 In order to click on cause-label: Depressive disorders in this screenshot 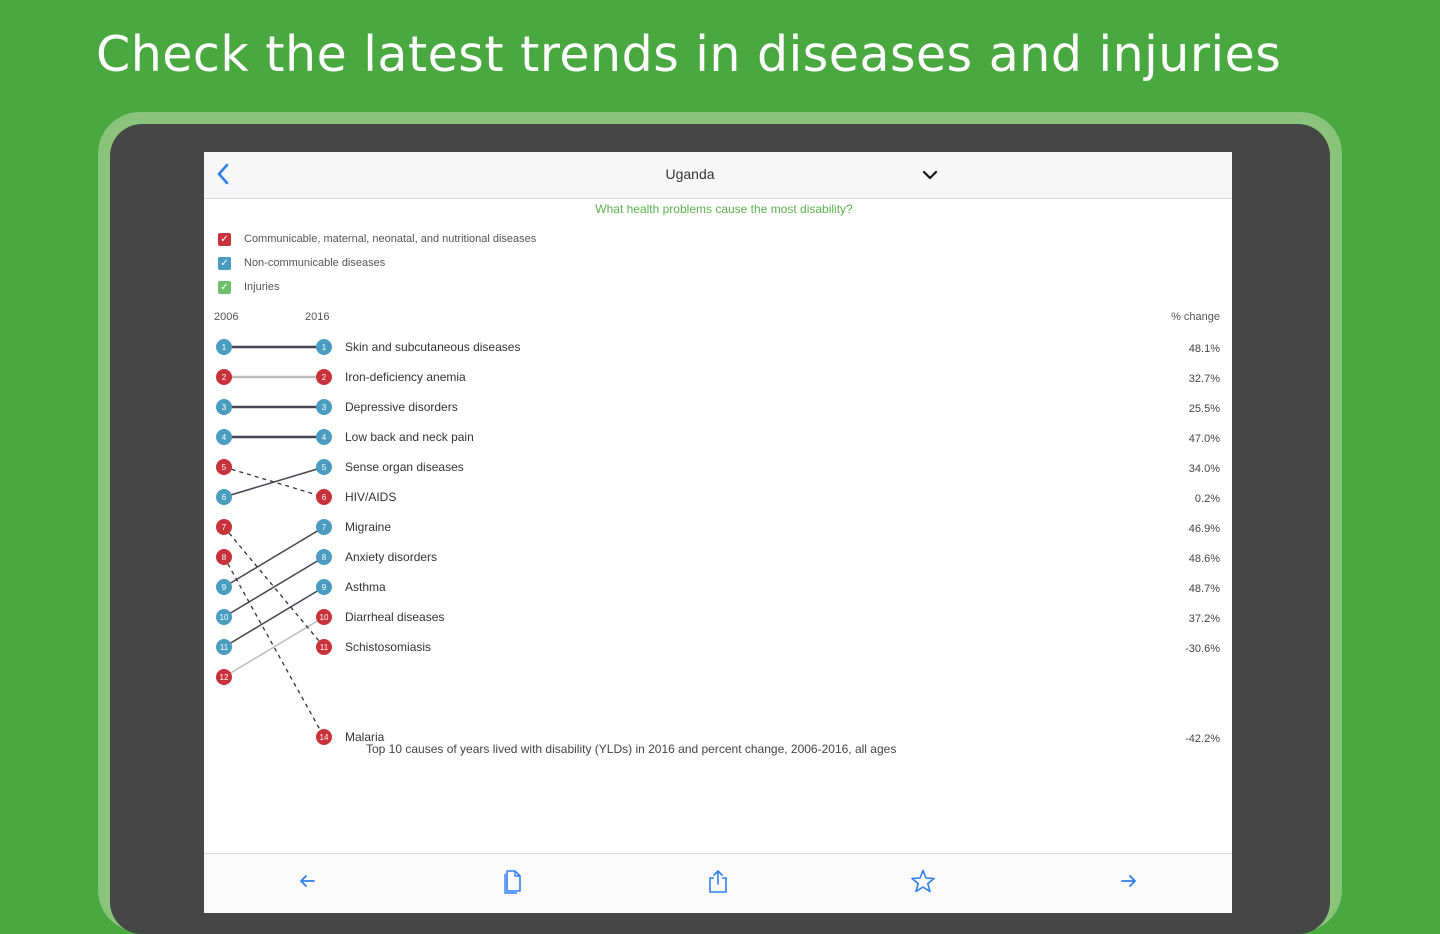, I will do `click(401, 407)`.